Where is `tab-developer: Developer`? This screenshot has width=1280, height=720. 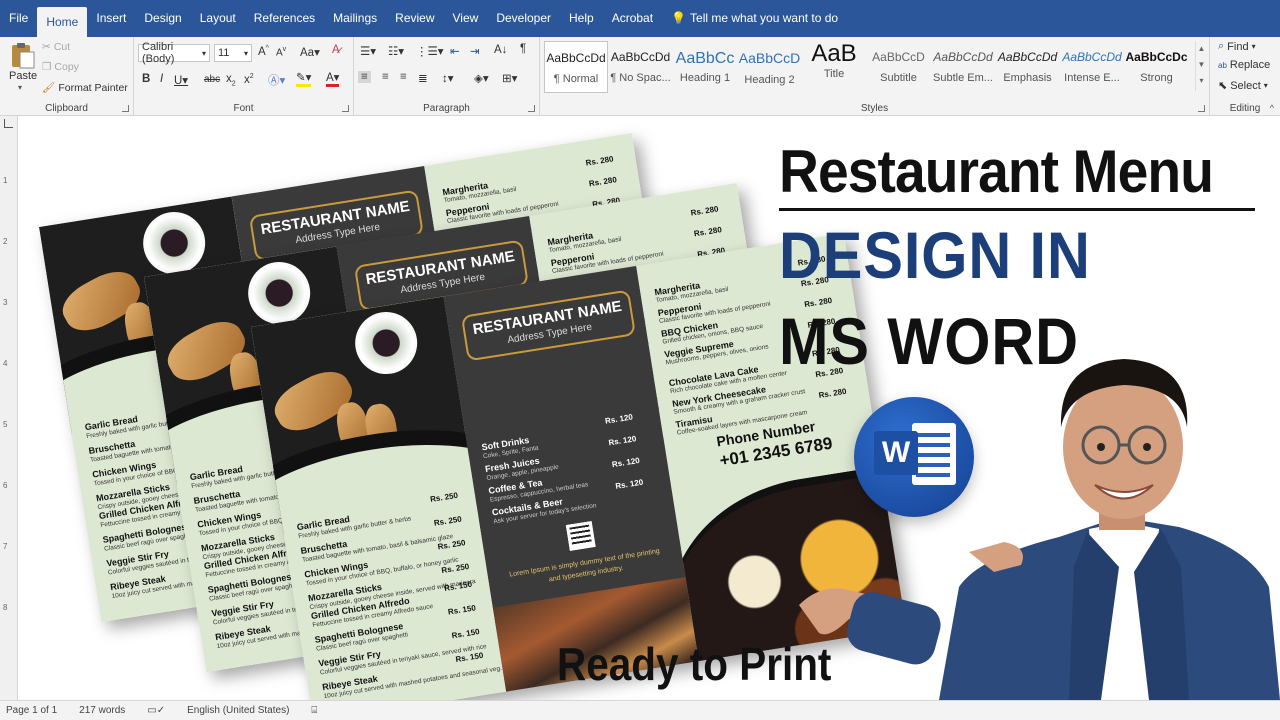
tab-developer: Developer is located at coordinates (523, 18).